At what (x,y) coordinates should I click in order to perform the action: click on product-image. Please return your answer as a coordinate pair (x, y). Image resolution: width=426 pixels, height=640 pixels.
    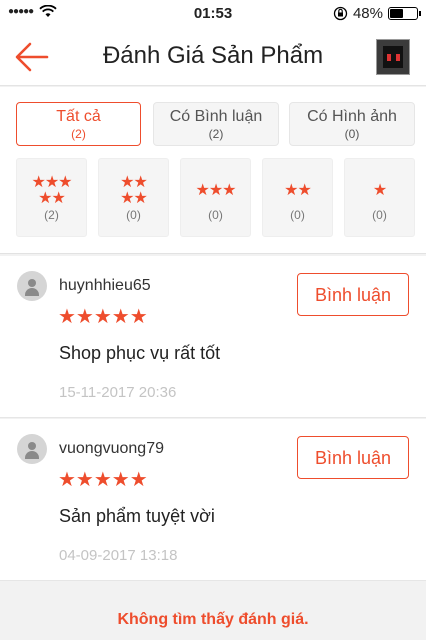
    Looking at the image, I should click on (393, 57).